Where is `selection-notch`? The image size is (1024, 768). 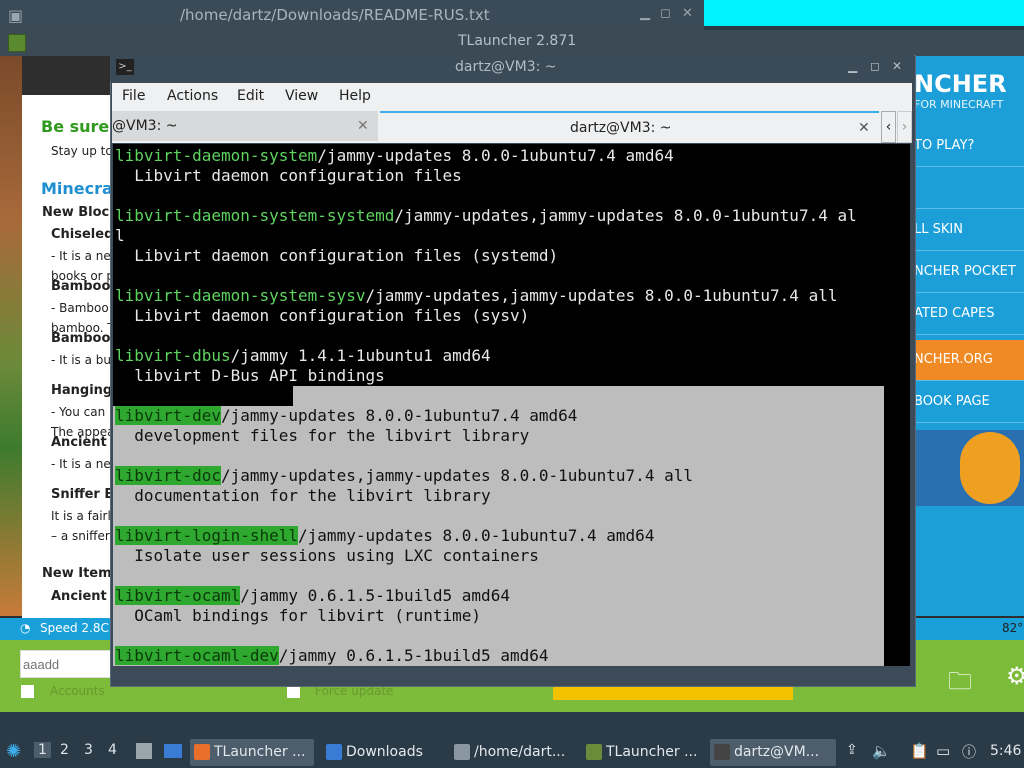
selection-notch is located at coordinates (203, 396).